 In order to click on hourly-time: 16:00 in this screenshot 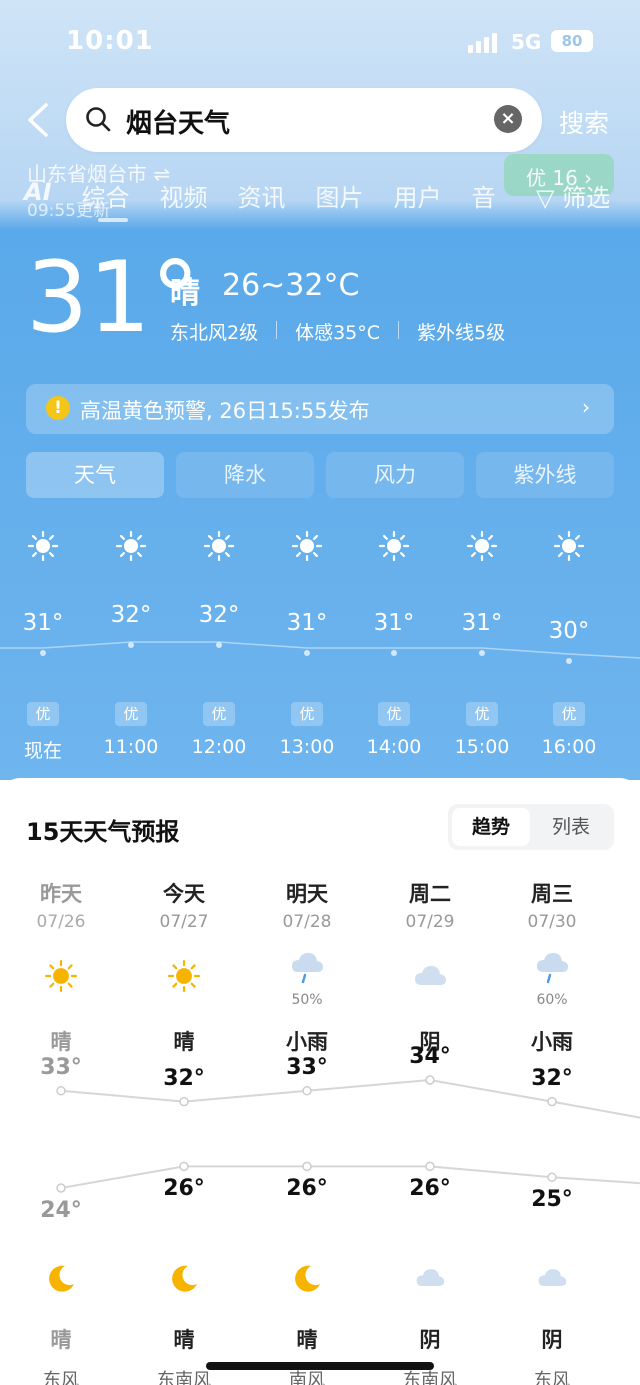, I will do `click(569, 747)`.